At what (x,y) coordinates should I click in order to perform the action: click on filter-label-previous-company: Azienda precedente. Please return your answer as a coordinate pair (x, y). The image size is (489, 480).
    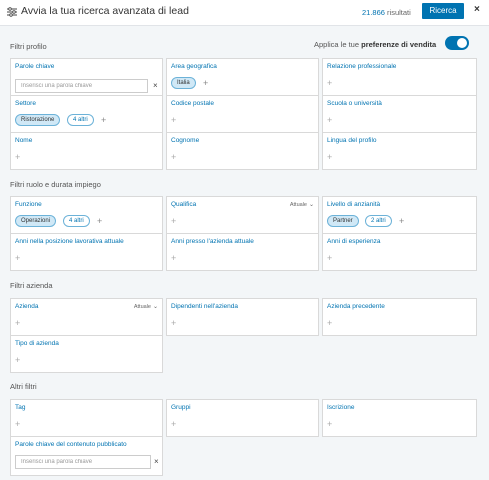
    Looking at the image, I should click on (356, 306).